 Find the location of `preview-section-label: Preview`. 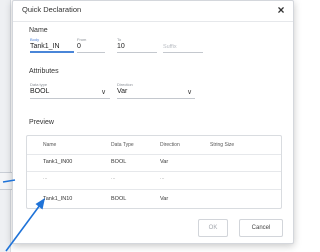

preview-section-label: Preview is located at coordinates (41, 122).